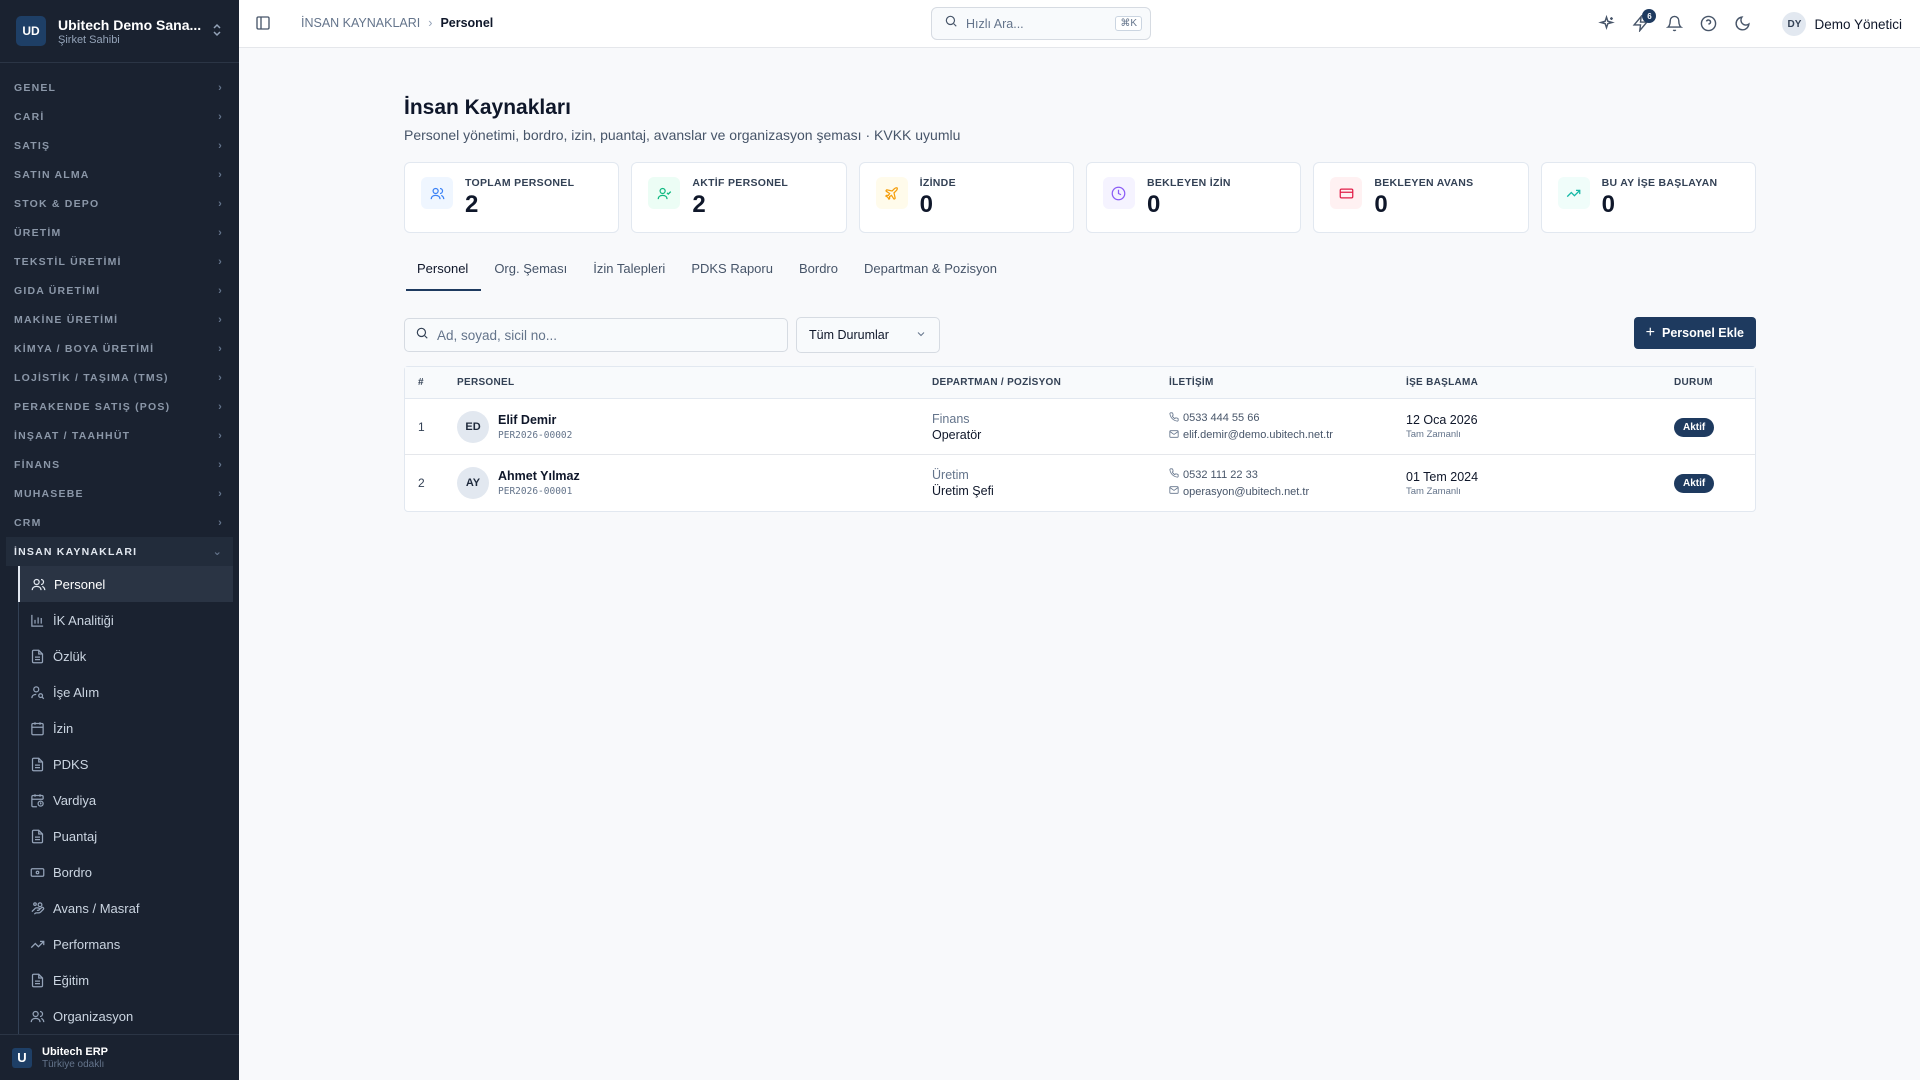 Image resolution: width=1920 pixels, height=1080 pixels. I want to click on sidebar-section-kimya: KİMYA / BOYA ÜRETİMİ ›, so click(119, 348).